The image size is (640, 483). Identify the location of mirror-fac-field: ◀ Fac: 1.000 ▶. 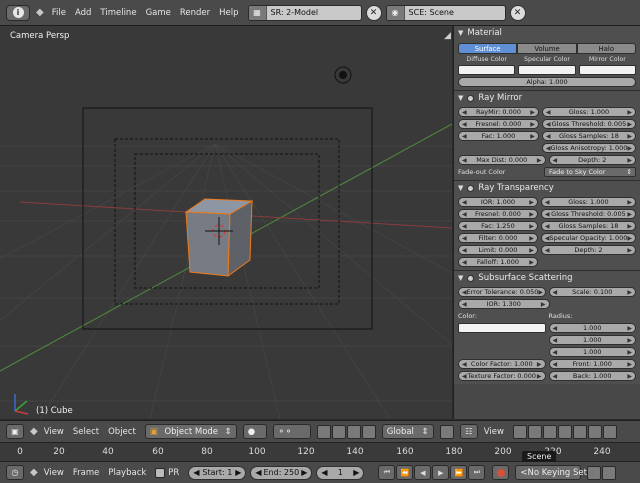
(498, 136).